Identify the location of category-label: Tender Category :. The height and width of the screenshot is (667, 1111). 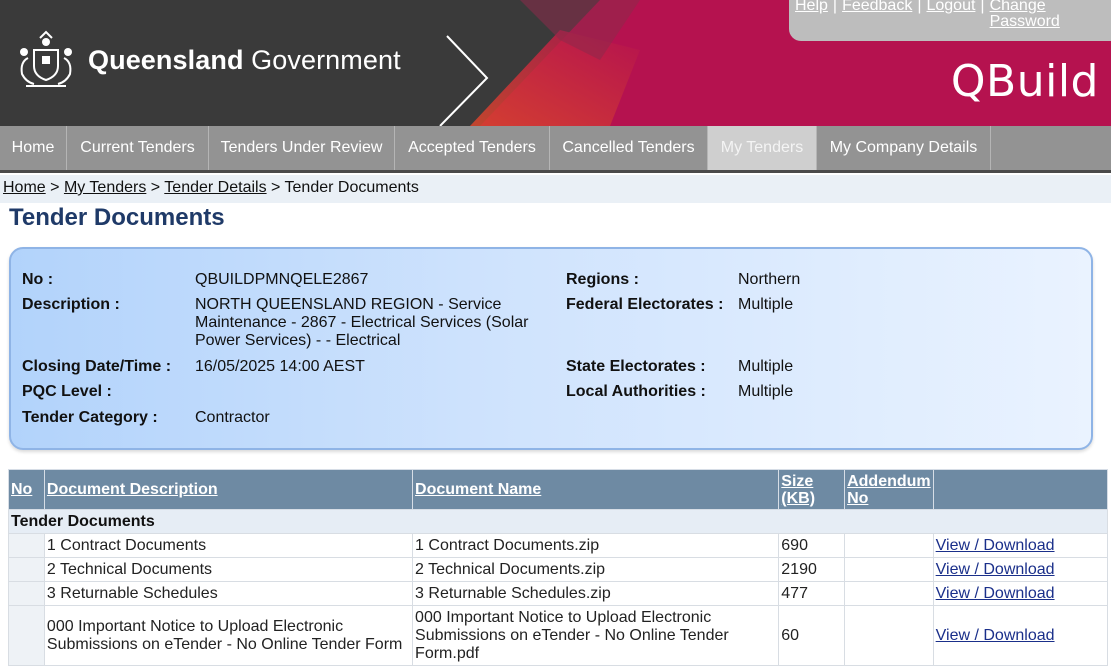
(90, 417).